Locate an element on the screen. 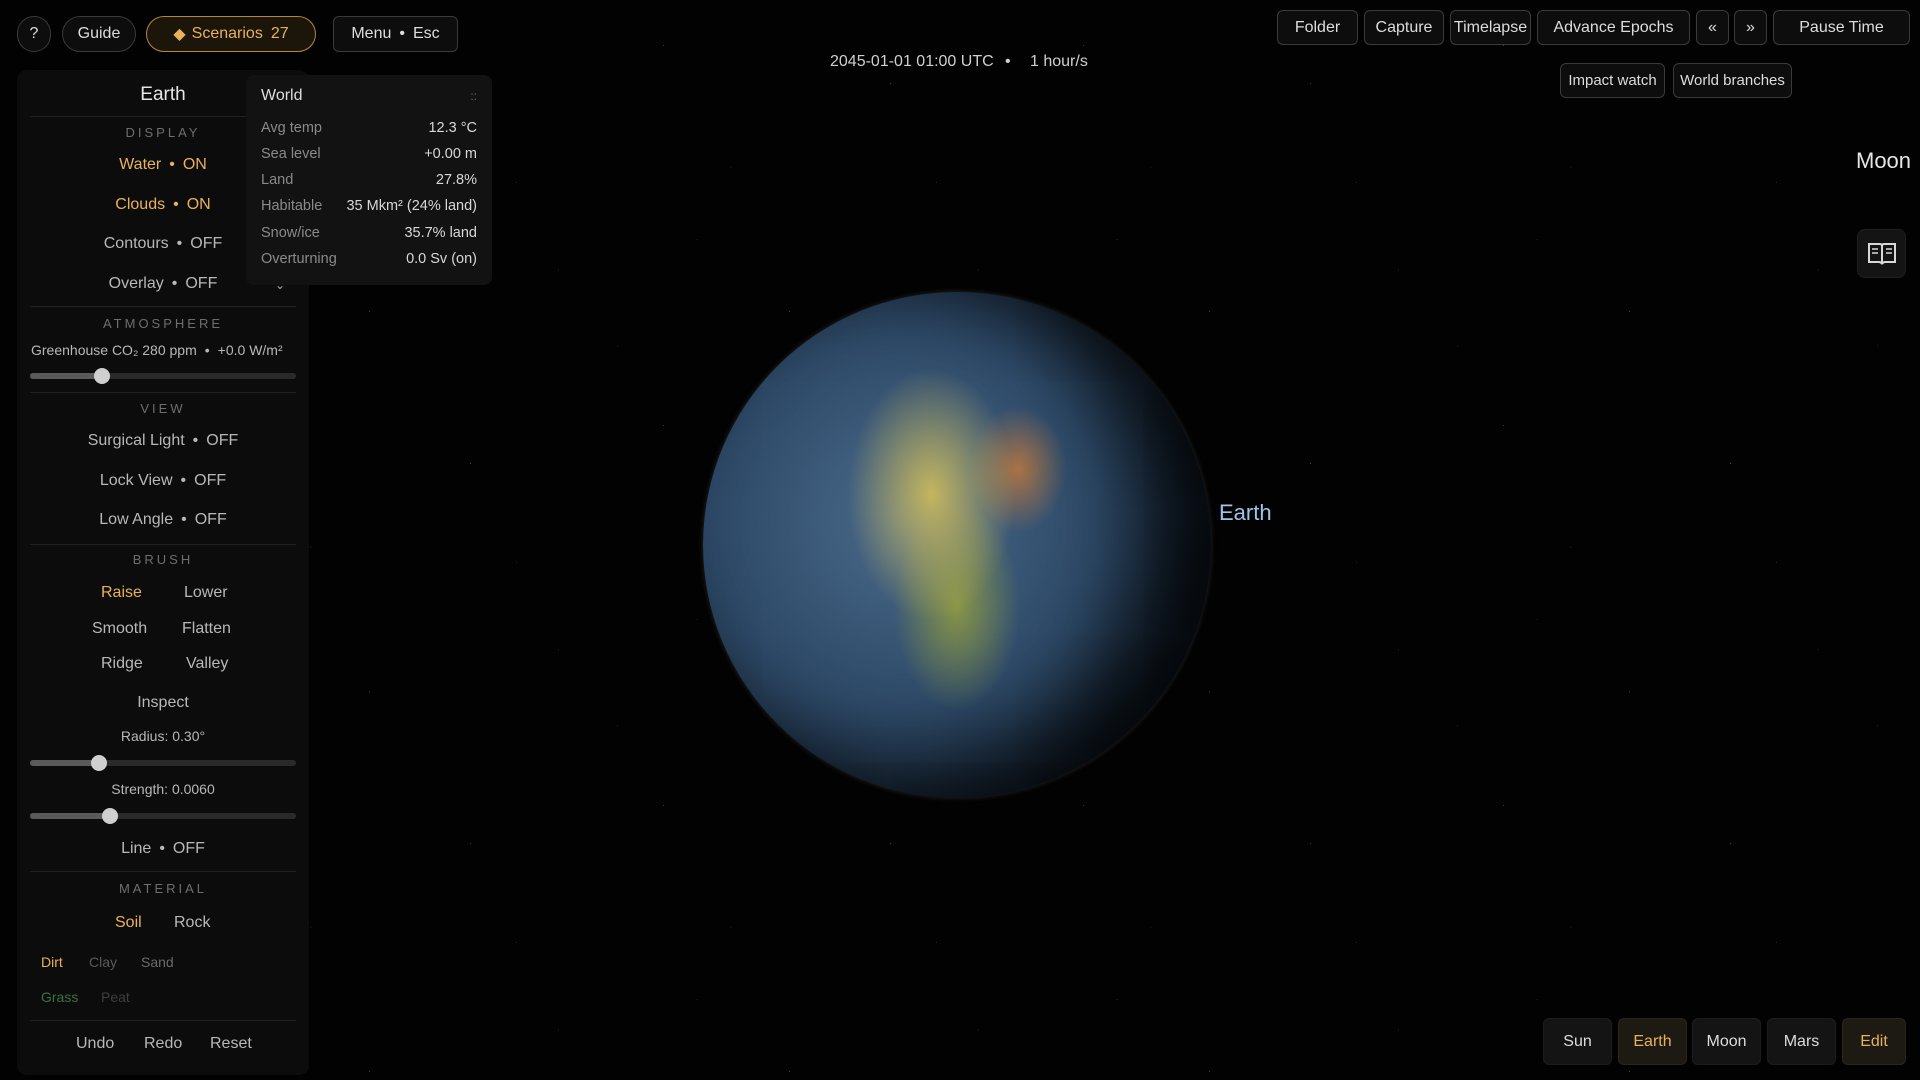 This screenshot has height=1080, width=1920. earth-globe is located at coordinates (957, 545).